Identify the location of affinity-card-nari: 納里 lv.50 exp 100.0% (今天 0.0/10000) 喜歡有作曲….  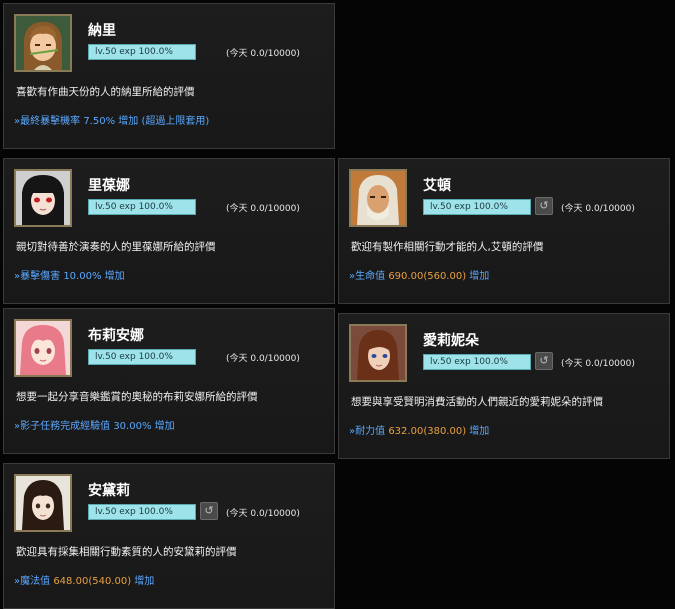
(169, 76).